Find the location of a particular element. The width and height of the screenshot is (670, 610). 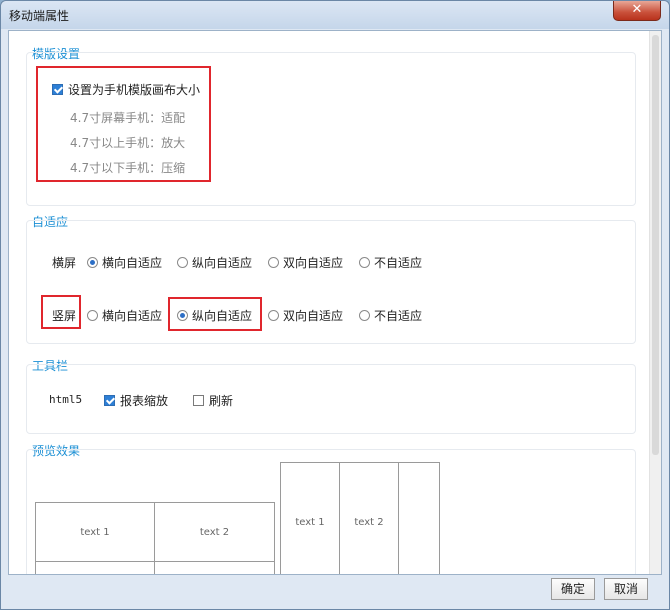

close-button: ✕ is located at coordinates (637, 11).